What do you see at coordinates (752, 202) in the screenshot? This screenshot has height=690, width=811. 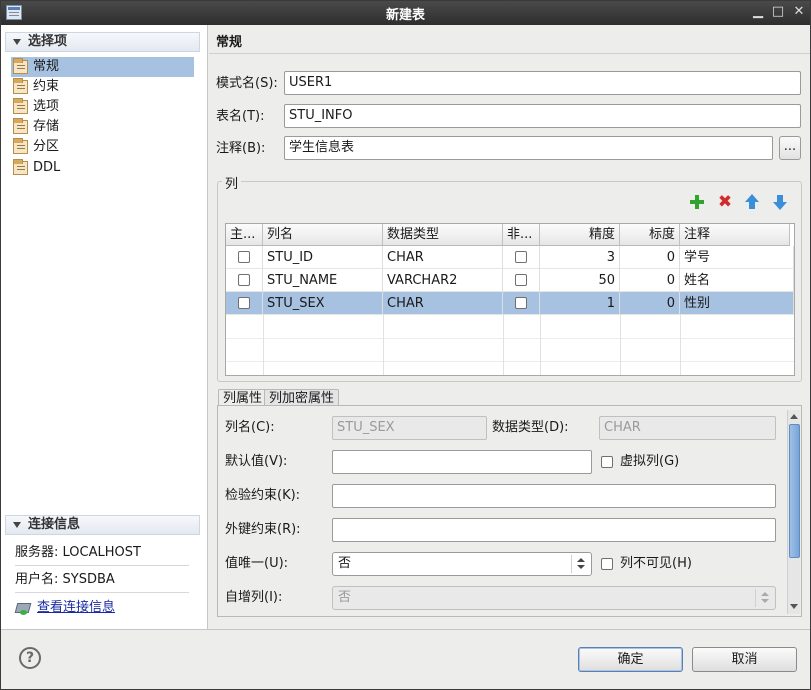 I see `move-up-icon` at bounding box center [752, 202].